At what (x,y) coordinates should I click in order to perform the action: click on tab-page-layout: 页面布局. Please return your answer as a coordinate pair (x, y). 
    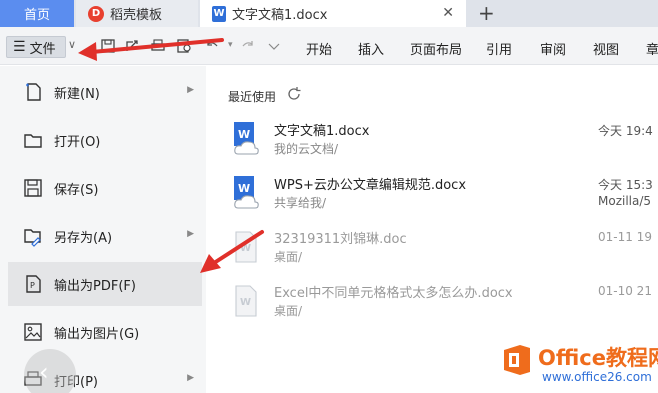
    Looking at the image, I should click on (436, 48).